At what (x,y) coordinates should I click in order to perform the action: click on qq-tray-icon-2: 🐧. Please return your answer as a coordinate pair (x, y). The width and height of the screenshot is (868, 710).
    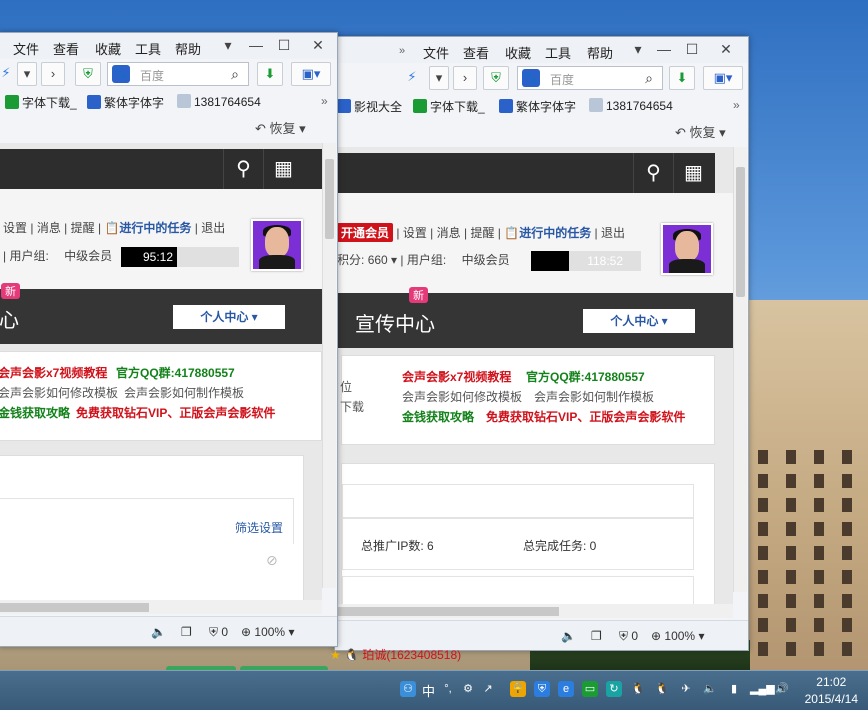
    Looking at the image, I should click on (662, 689).